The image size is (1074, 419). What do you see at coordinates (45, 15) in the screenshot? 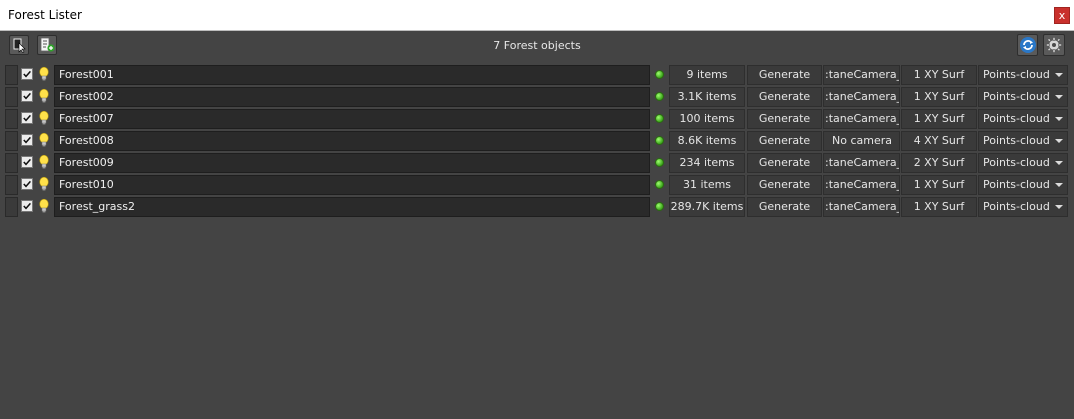
I see `window-title: Forest Lister` at bounding box center [45, 15].